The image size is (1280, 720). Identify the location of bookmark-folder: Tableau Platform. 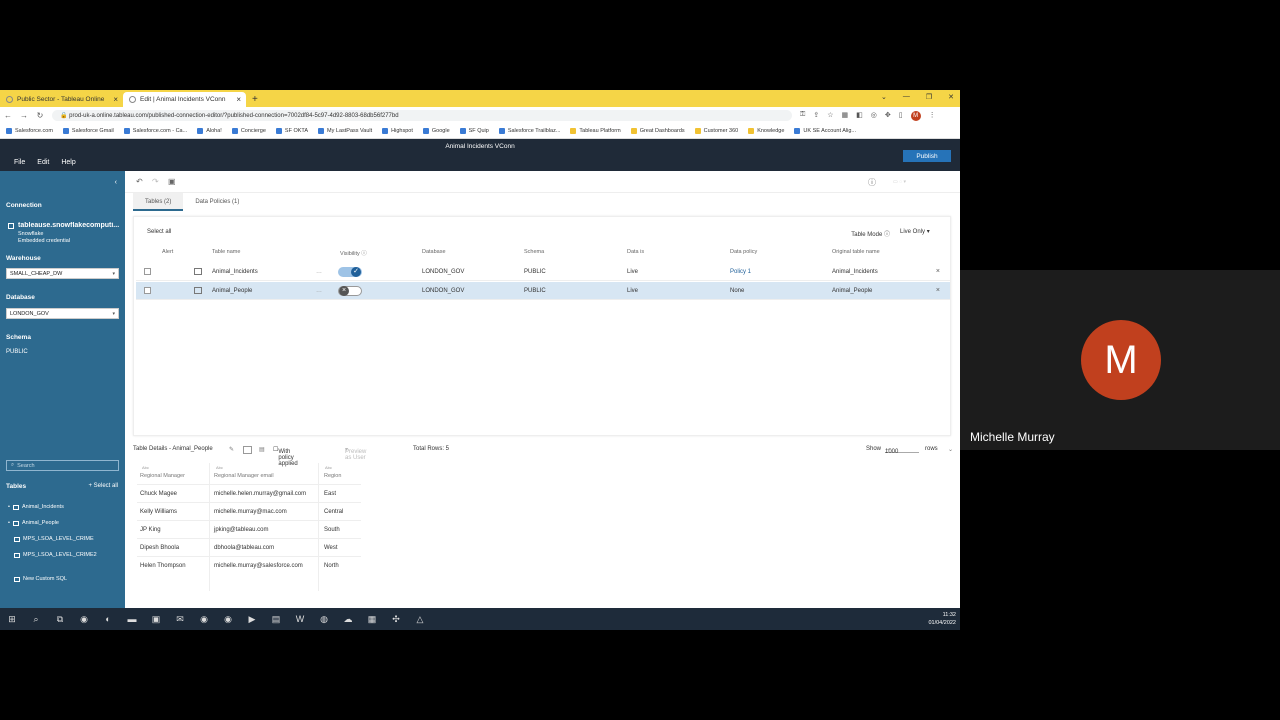
(595, 131).